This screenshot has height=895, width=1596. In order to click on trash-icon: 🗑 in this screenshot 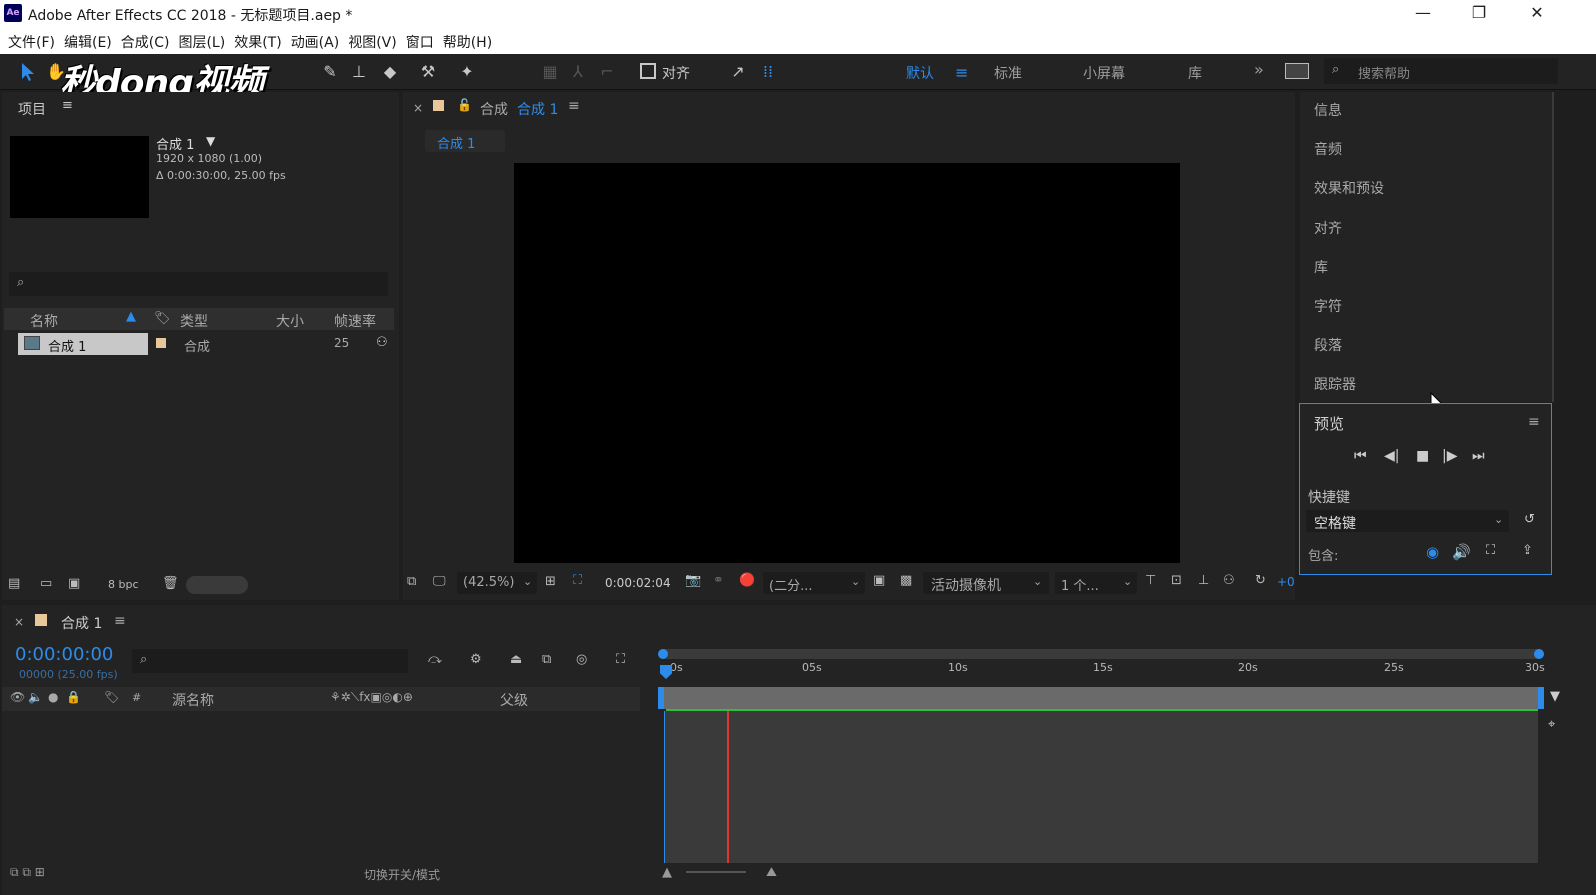, I will do `click(170, 583)`.